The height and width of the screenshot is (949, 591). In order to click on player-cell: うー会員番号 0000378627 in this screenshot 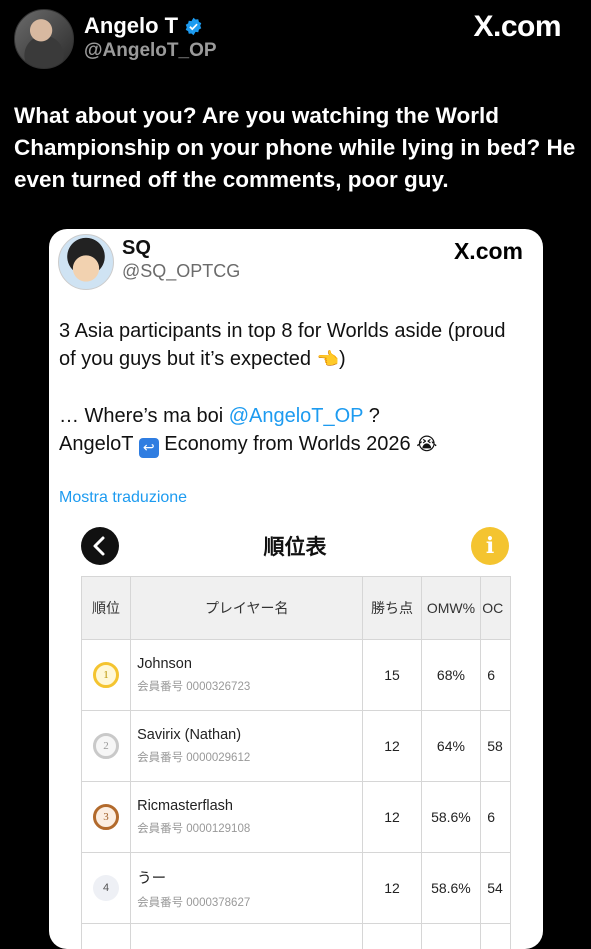, I will do `click(247, 888)`.